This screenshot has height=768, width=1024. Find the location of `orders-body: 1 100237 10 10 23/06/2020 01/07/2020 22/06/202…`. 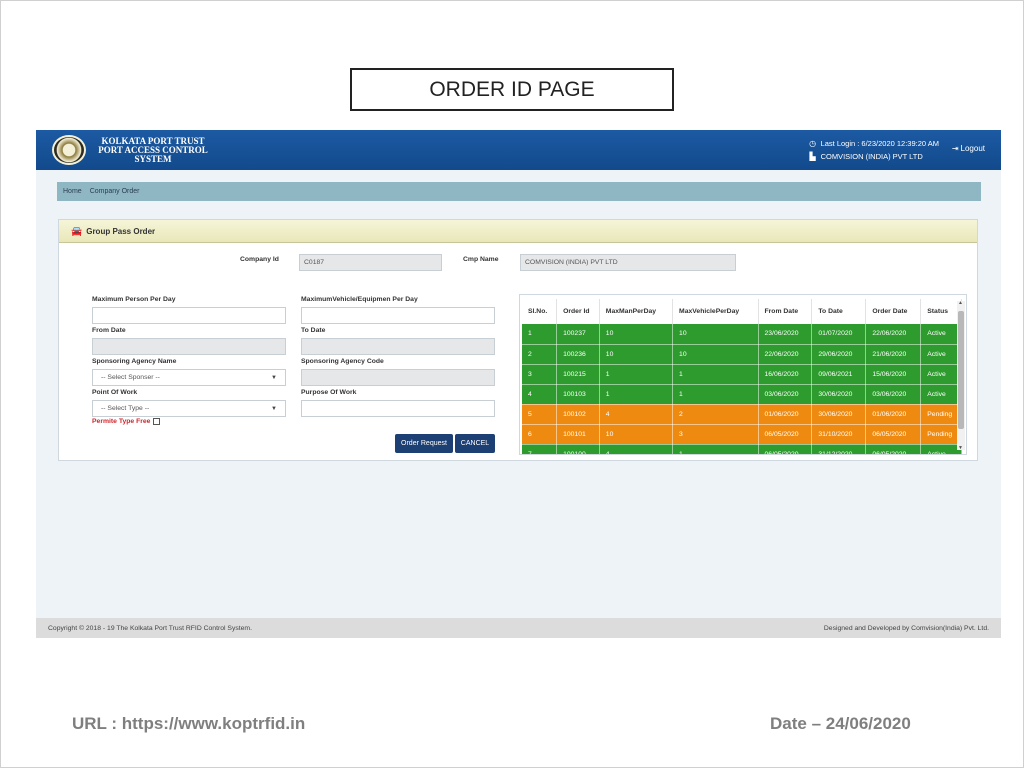

orders-body: 1 100237 10 10 23/06/2020 01/07/2020 22/06/202… is located at coordinates (742, 389).